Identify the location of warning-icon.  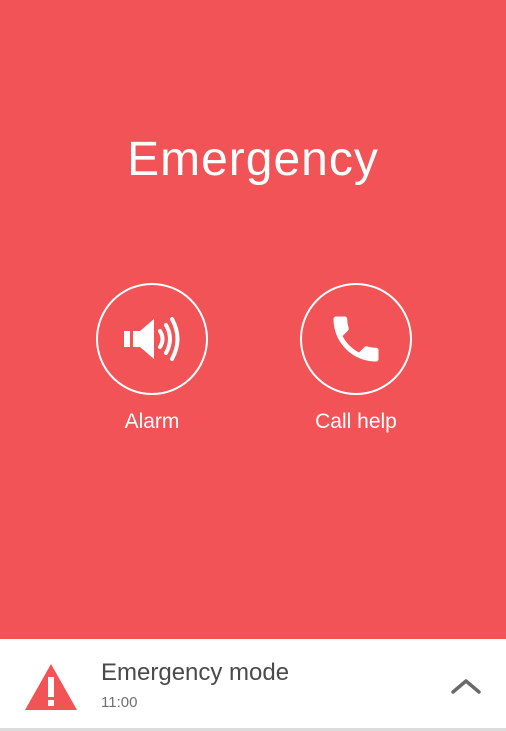
(51, 687).